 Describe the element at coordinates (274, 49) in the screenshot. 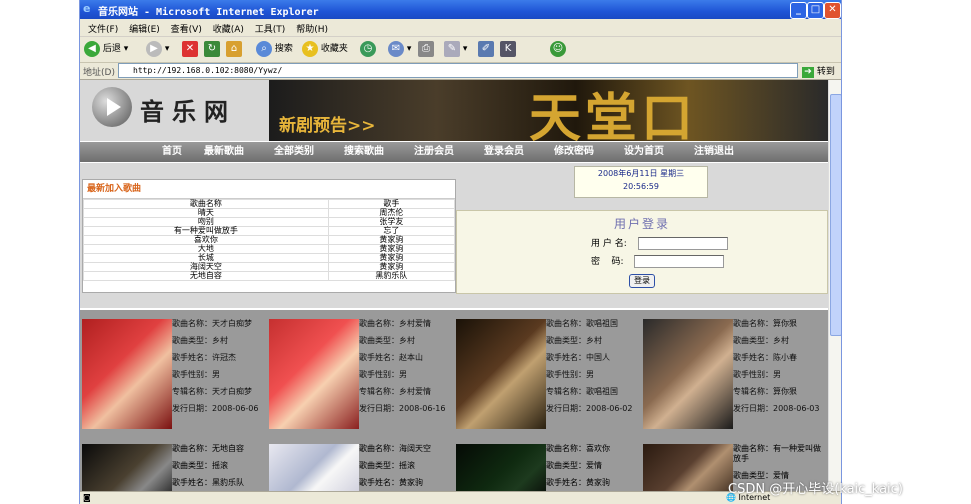

I see `search-button: ⌕ 搜索` at that location.